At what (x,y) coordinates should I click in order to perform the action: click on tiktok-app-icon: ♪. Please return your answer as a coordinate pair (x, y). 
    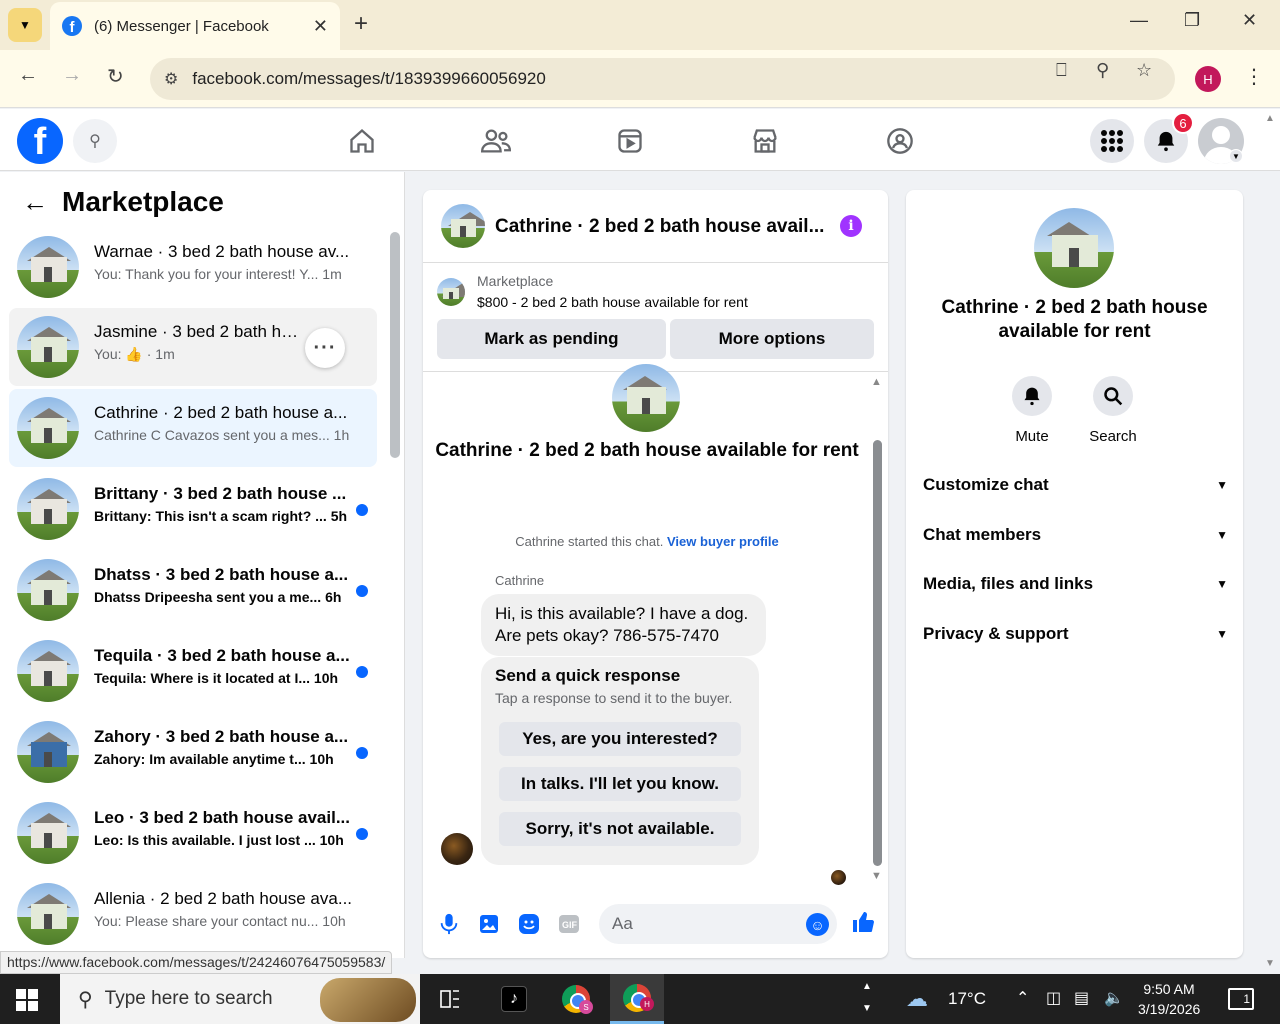
    Looking at the image, I should click on (514, 999).